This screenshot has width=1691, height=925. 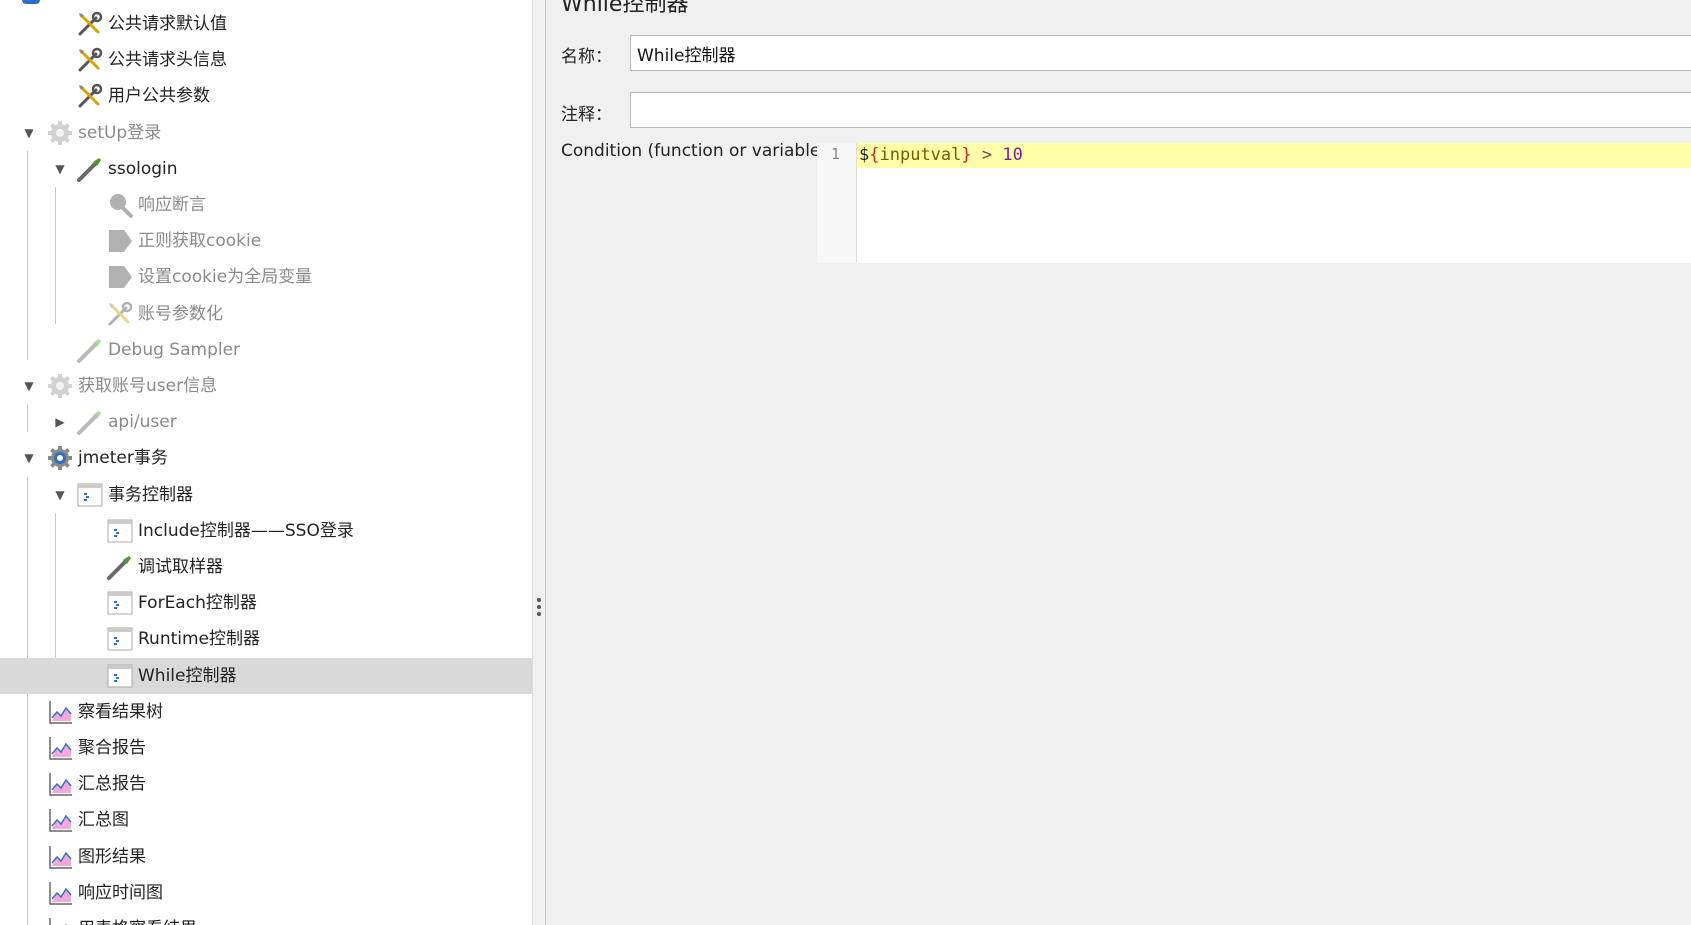 I want to click on tree-node-label: Debug Sampler, so click(x=174, y=349).